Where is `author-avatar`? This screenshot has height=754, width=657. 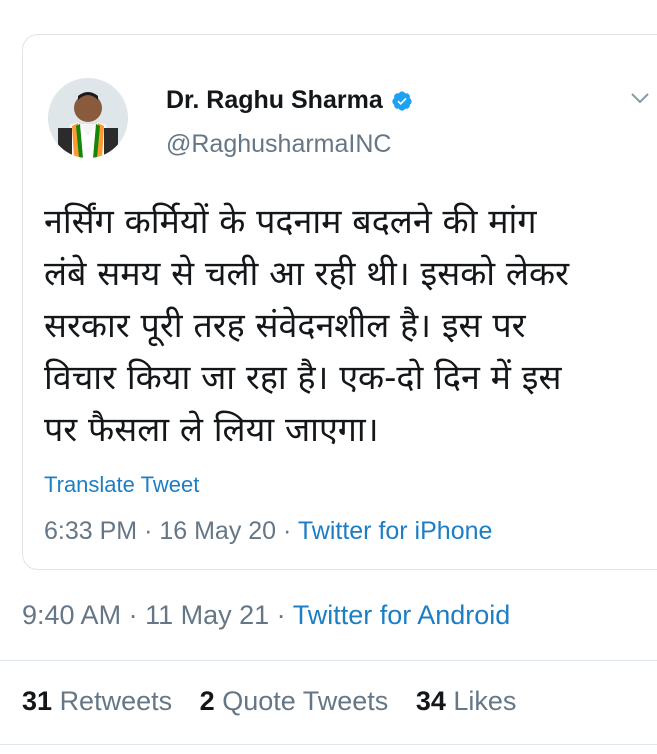 author-avatar is located at coordinates (88, 118).